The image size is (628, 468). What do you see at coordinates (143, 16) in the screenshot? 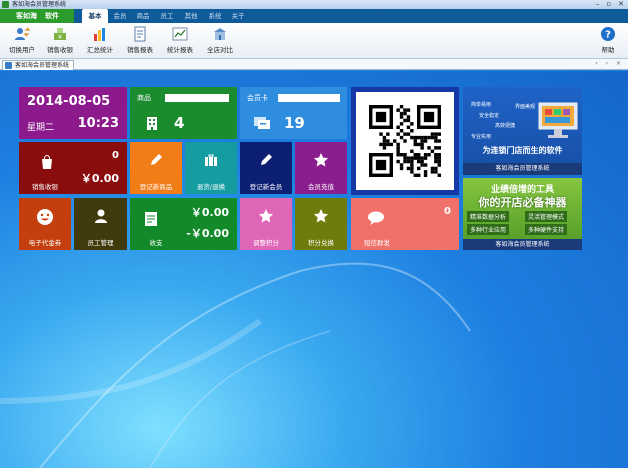
I see `menu-goods: 商品` at bounding box center [143, 16].